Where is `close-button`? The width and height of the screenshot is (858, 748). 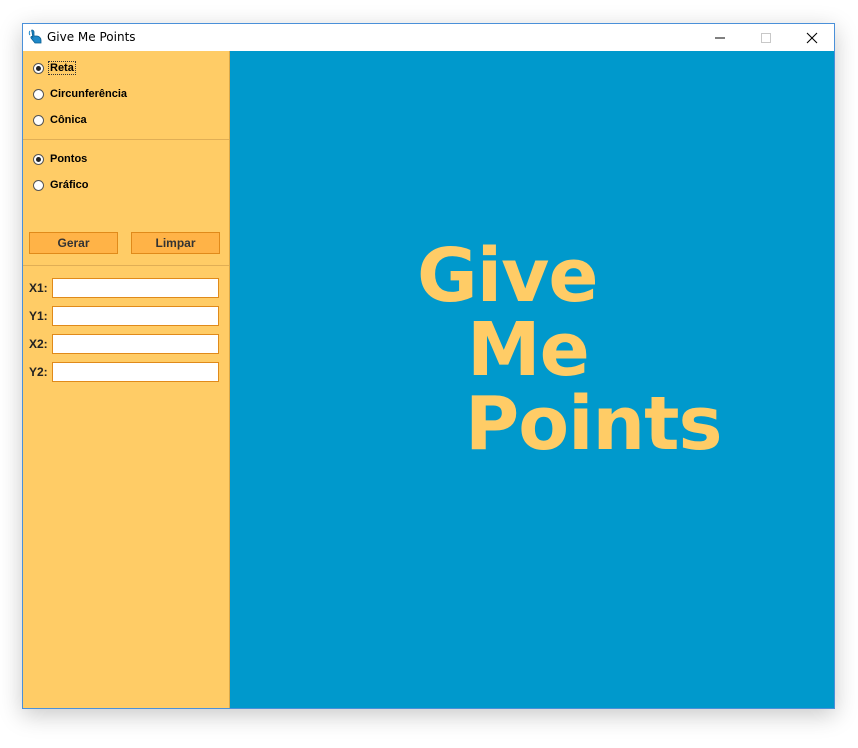 close-button is located at coordinates (812, 37).